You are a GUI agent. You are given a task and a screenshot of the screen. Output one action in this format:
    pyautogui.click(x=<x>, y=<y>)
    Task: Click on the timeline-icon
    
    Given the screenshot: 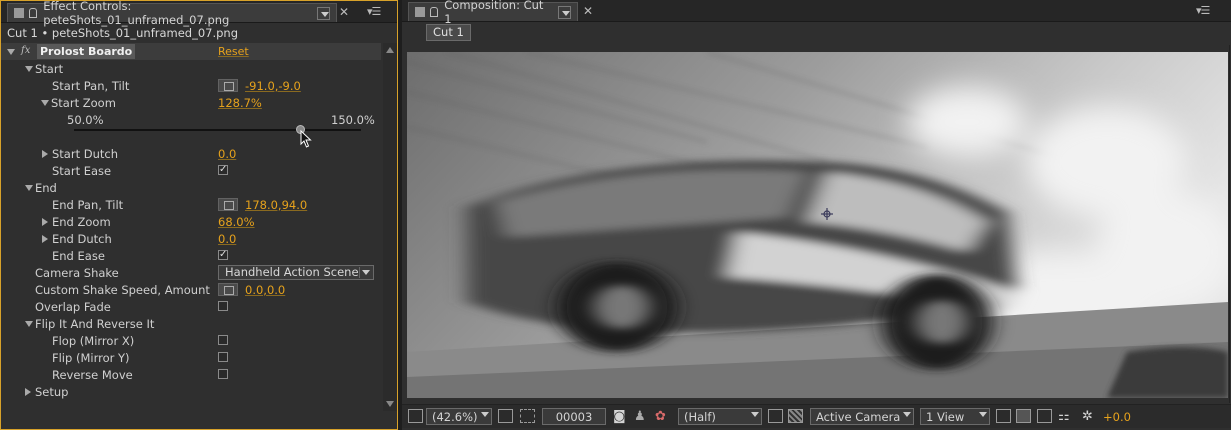 What is the action you would take?
    pyautogui.click(x=1044, y=416)
    